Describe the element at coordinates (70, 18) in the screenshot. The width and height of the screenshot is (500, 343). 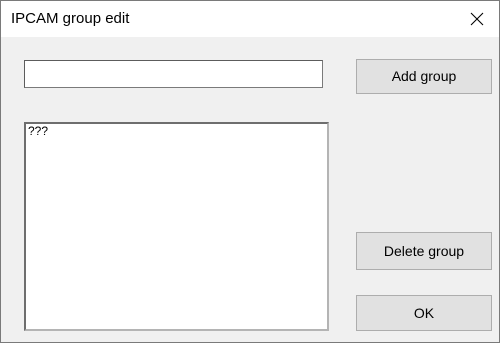
I see `window-title: IPCAM group edit` at that location.